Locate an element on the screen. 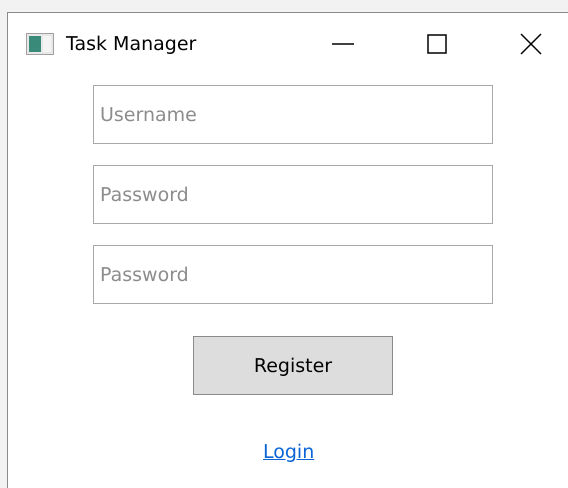 The image size is (568, 488). login-link: Login is located at coordinates (288, 452).